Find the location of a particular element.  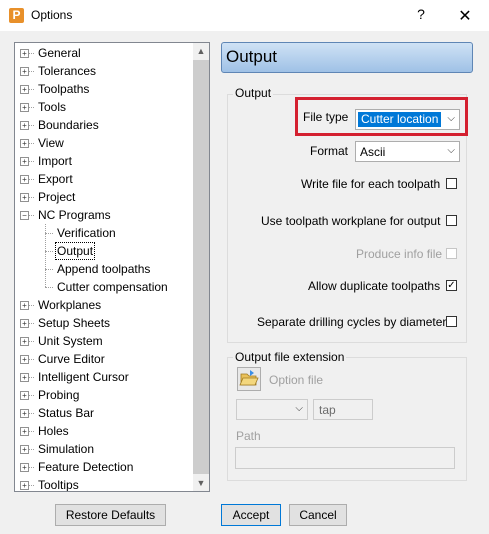

use-workplane-label: Use toolpath workplane for output is located at coordinates (351, 221).